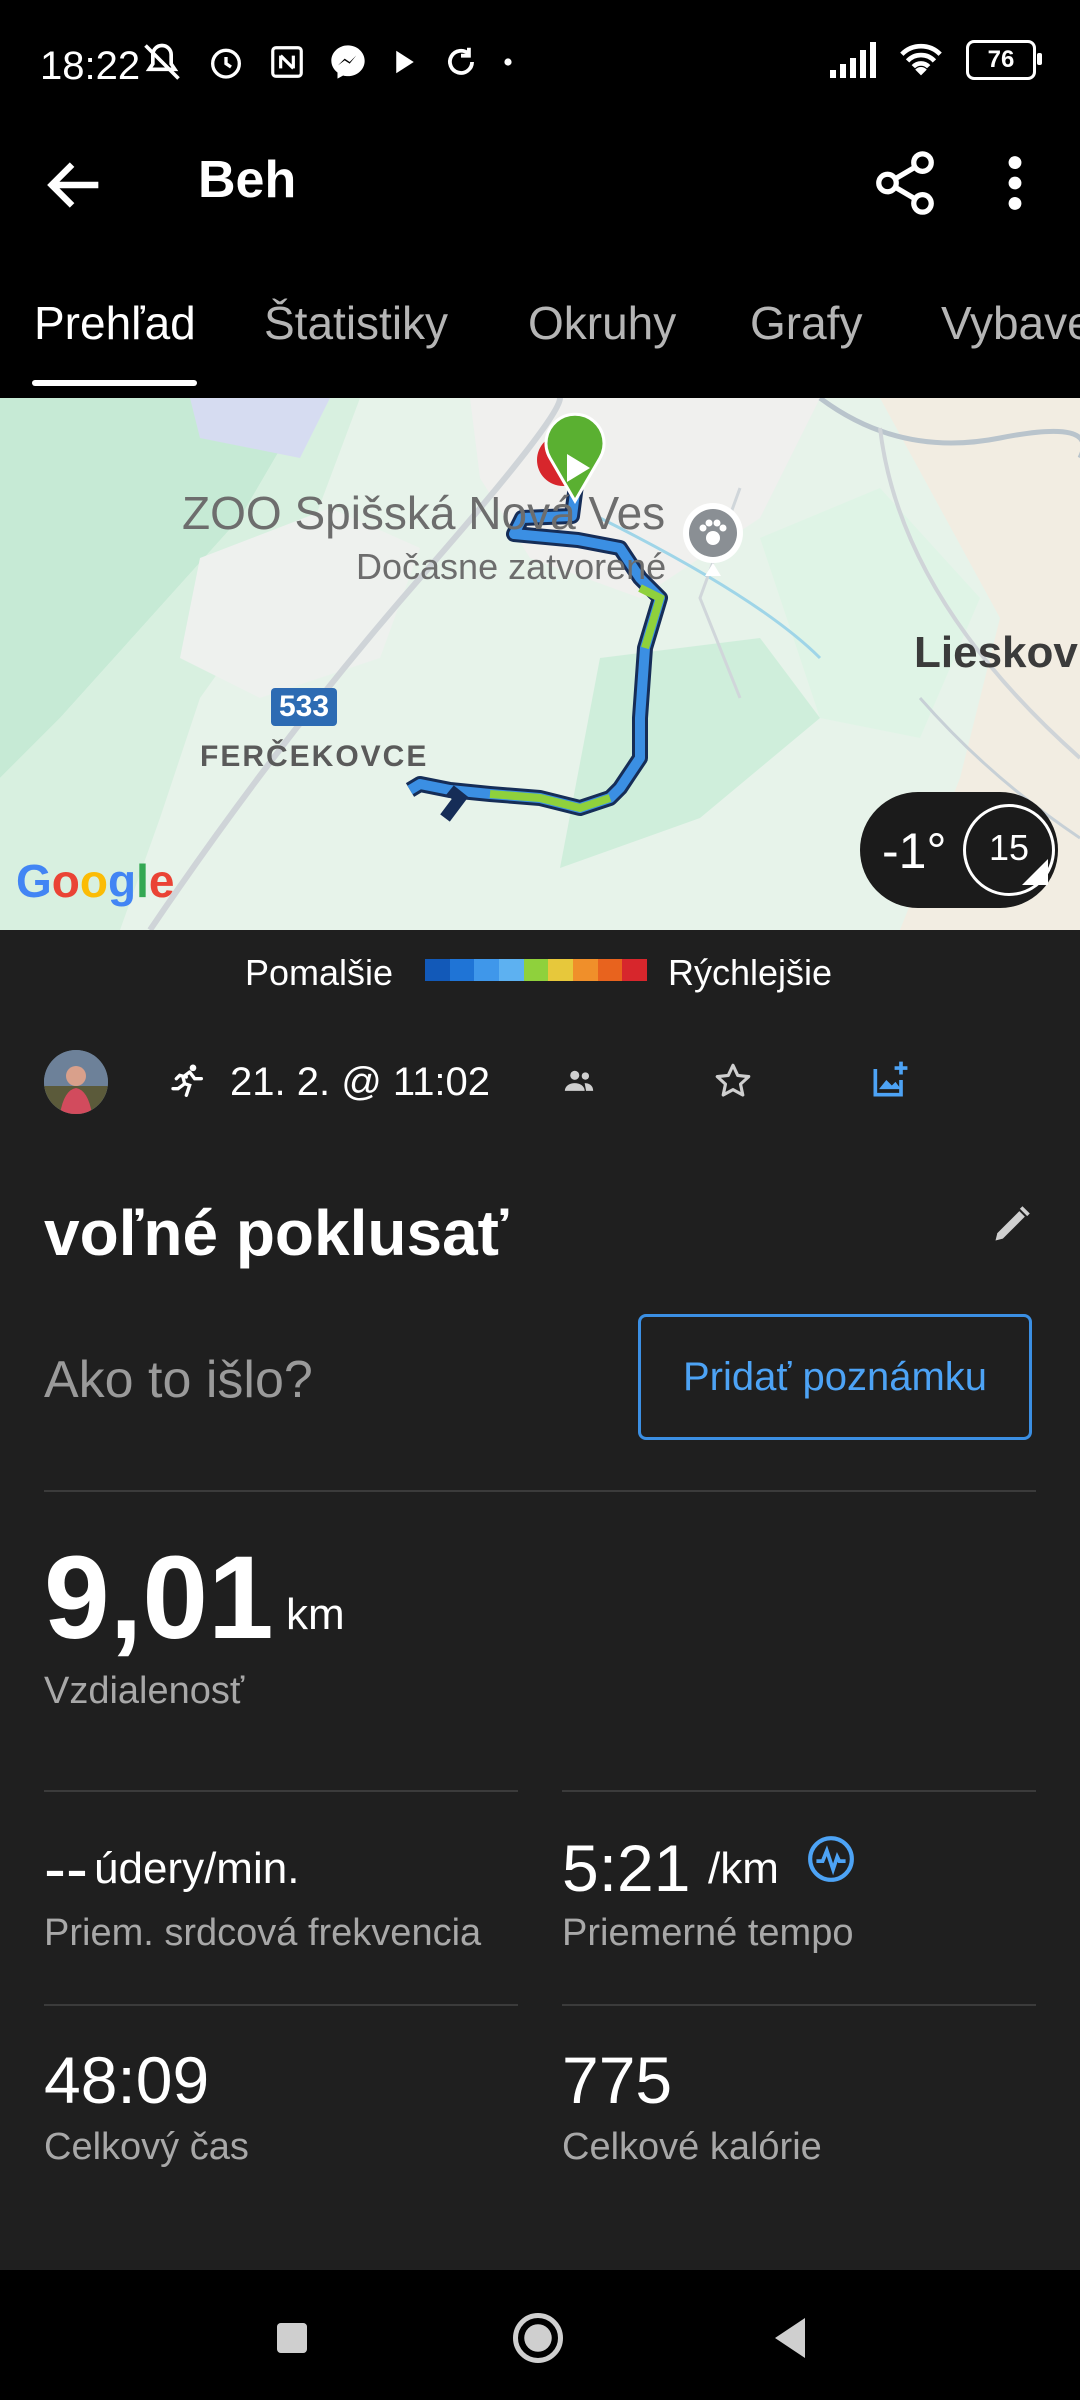 The height and width of the screenshot is (2400, 1080). Describe the element at coordinates (405, 62) in the screenshot. I see `play-store-icon` at that location.